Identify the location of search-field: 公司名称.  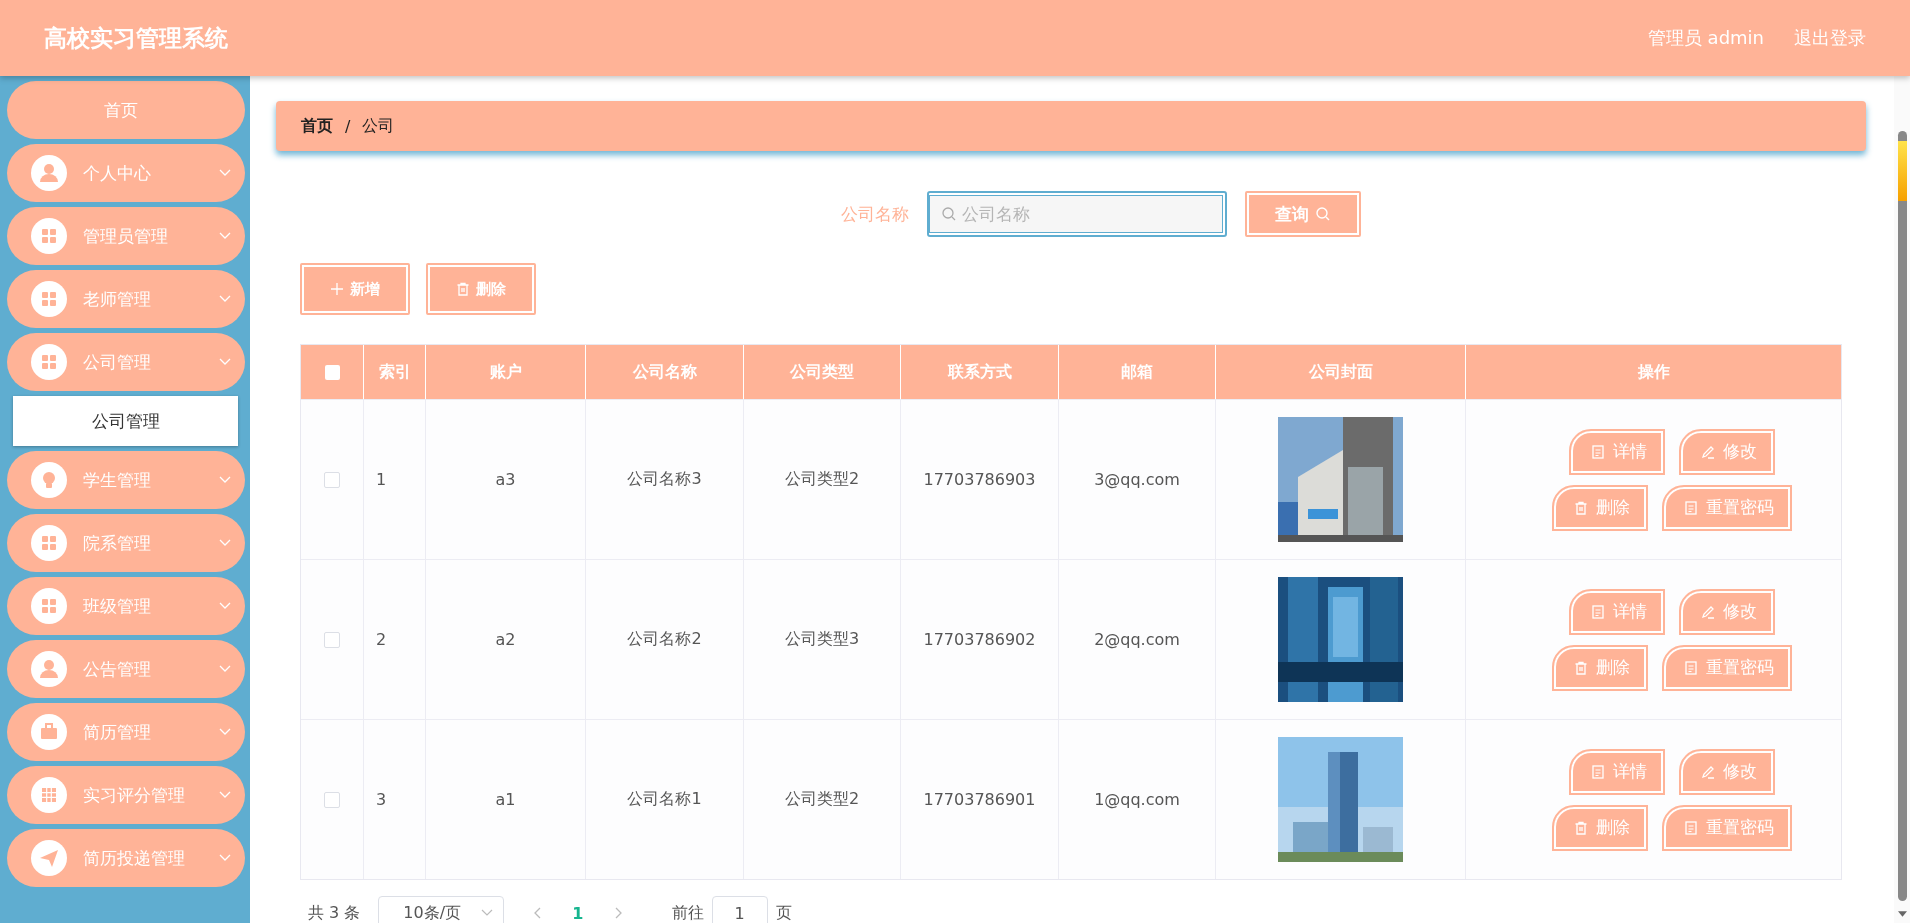
(1077, 214).